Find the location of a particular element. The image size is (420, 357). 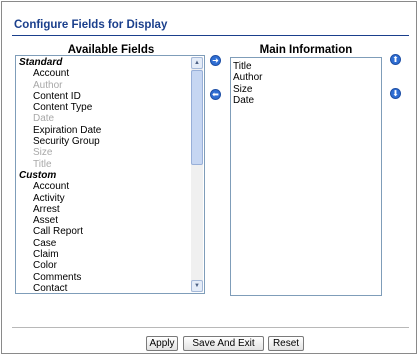

list-item: Call Report is located at coordinates (104, 231).